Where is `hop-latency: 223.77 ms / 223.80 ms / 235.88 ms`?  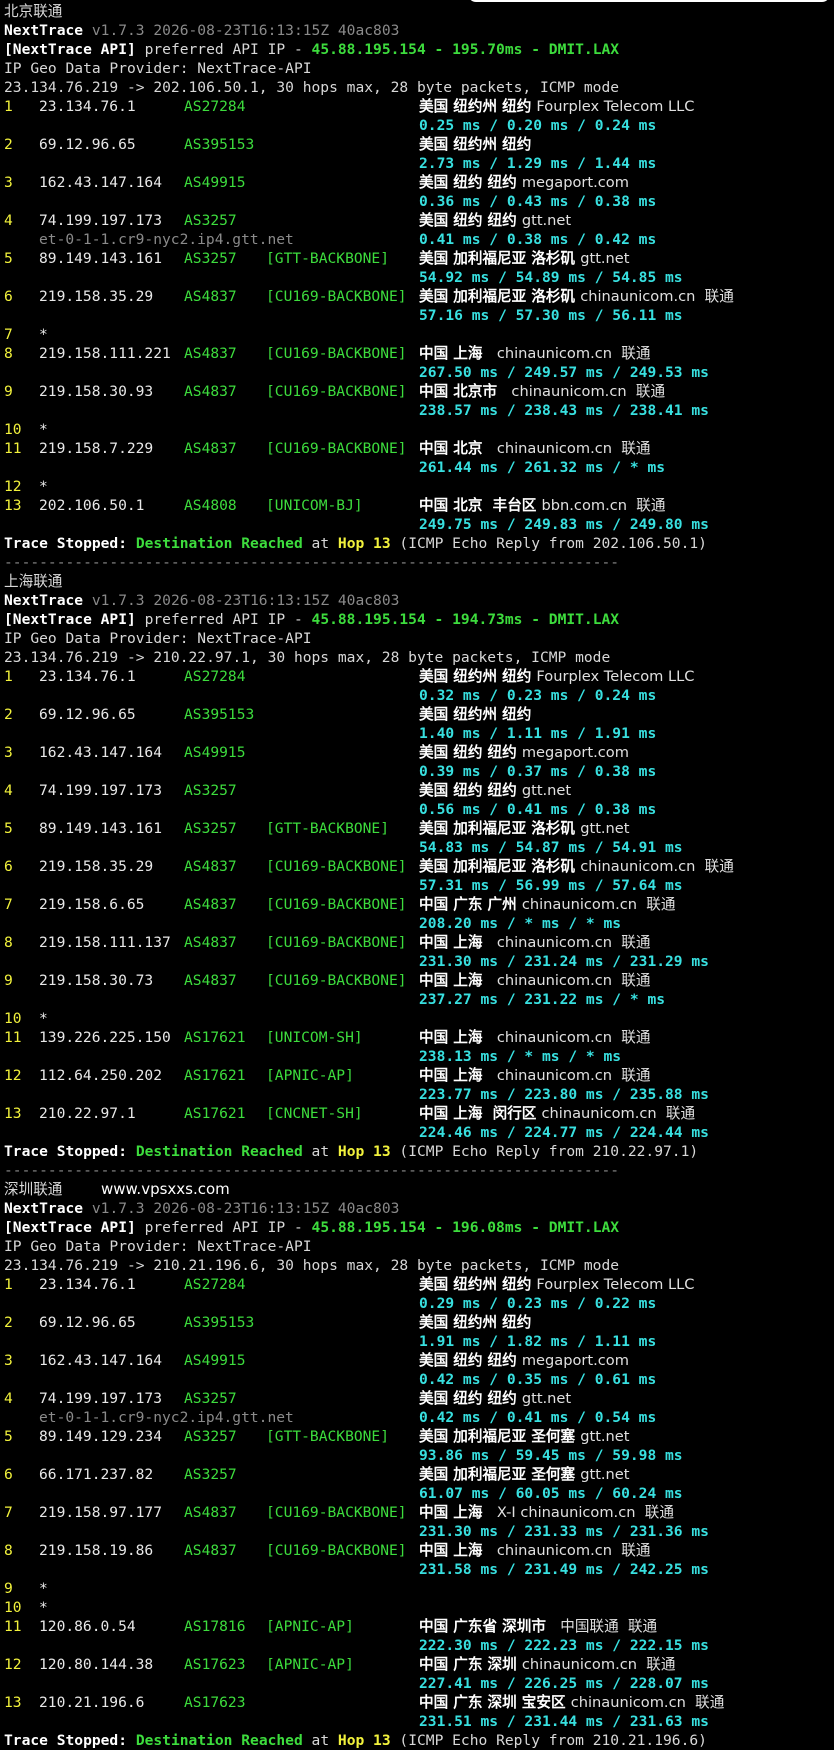 hop-latency: 223.77 ms / 223.80 ms / 235.88 ms is located at coordinates (564, 1094).